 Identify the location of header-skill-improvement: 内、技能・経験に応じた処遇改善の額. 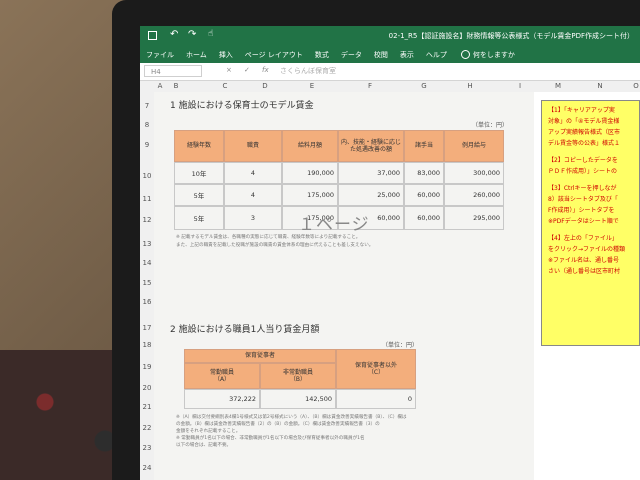
(371, 146).